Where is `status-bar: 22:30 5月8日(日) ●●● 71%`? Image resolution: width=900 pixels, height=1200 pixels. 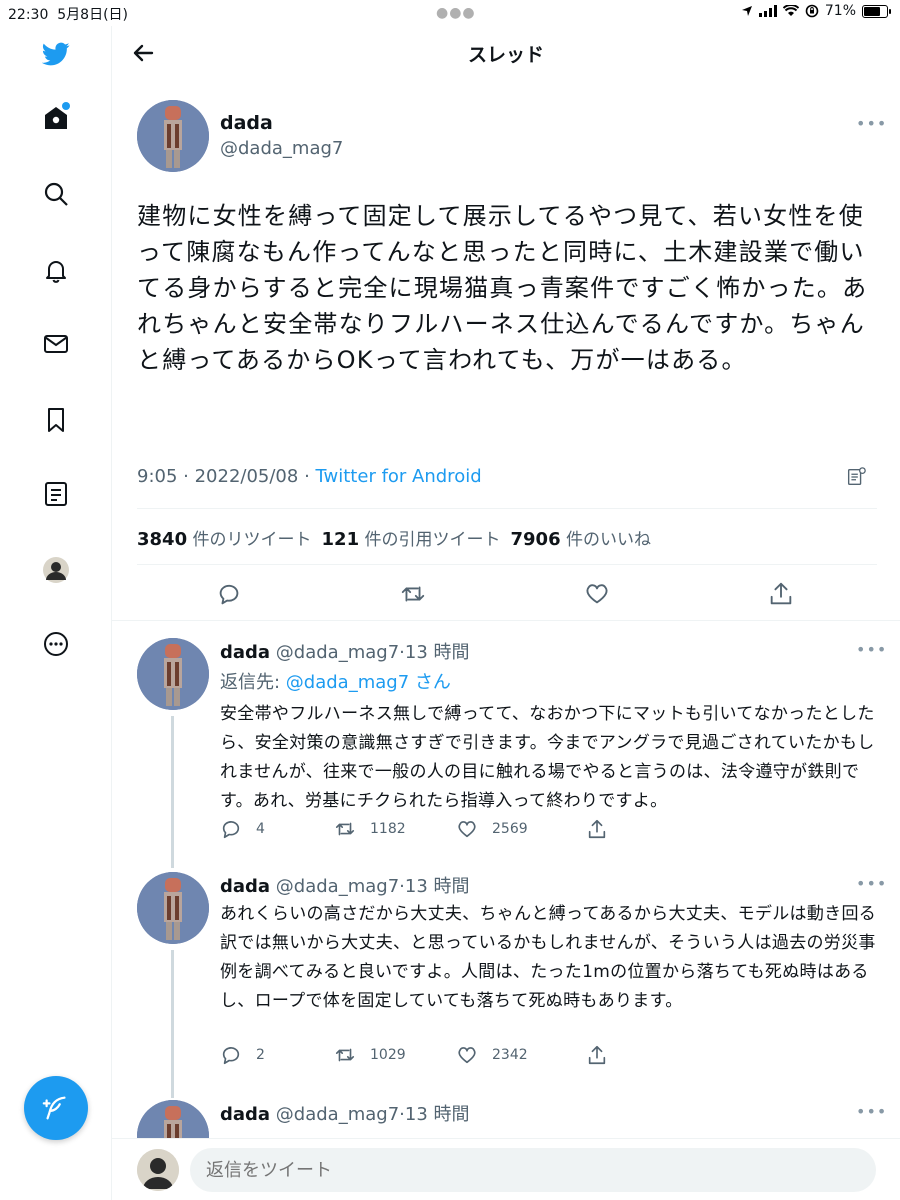
status-bar: 22:30 5月8日(日) ●●● 71% is located at coordinates (450, 13).